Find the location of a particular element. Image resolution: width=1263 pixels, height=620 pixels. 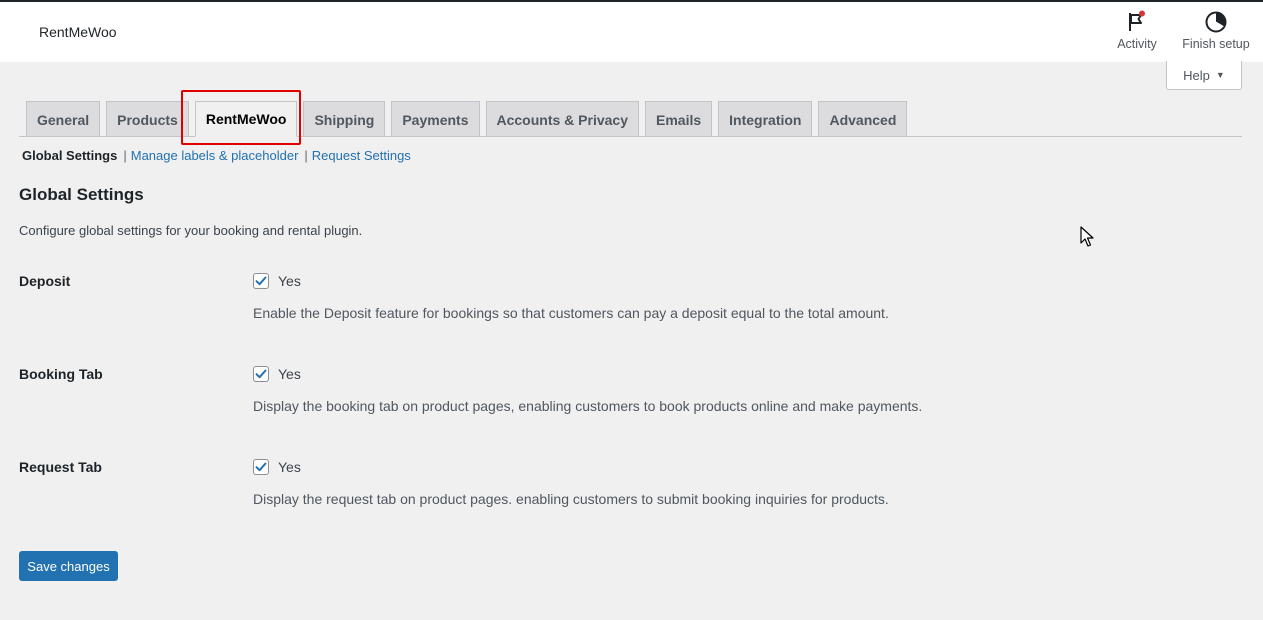

mouse-cursor-icon is located at coordinates (1087, 236).